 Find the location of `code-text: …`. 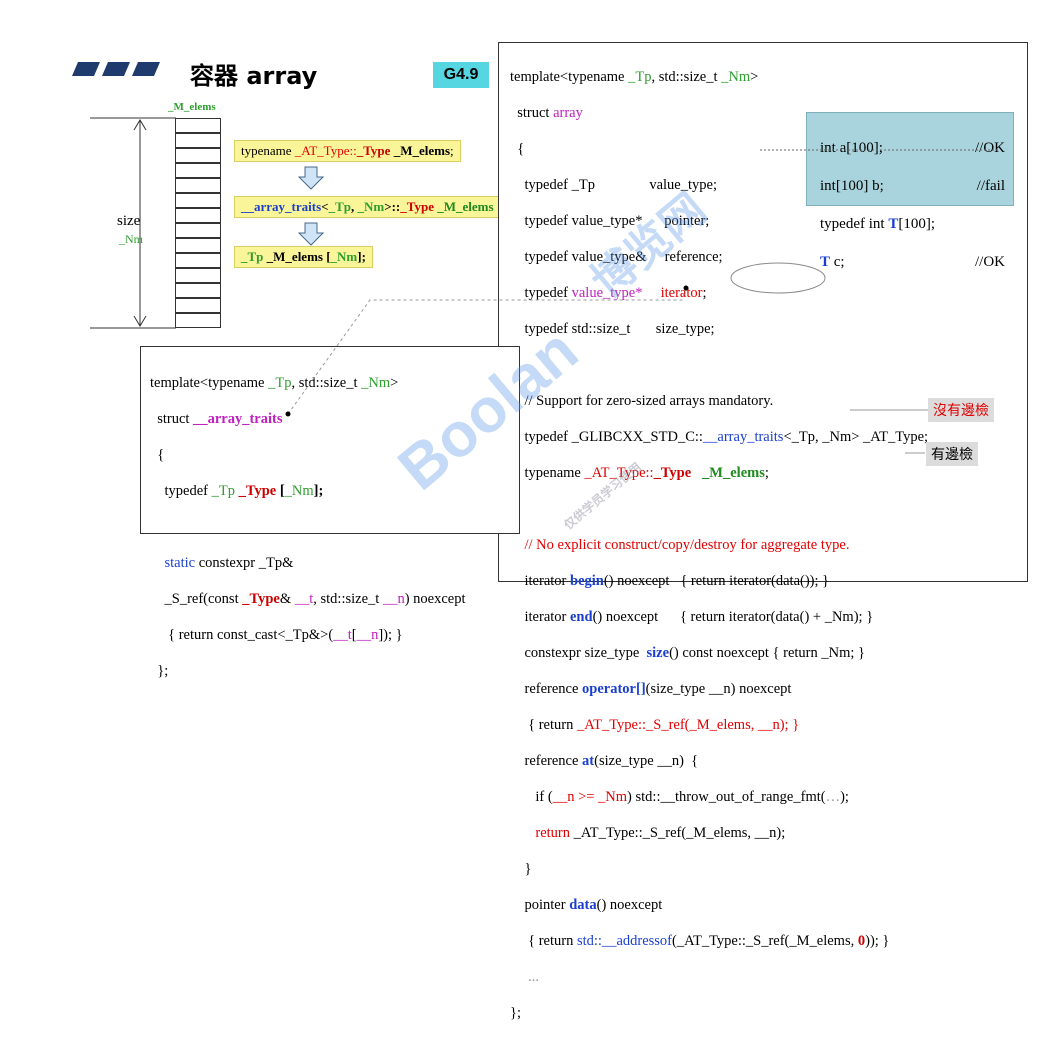

code-text: … is located at coordinates (833, 797).